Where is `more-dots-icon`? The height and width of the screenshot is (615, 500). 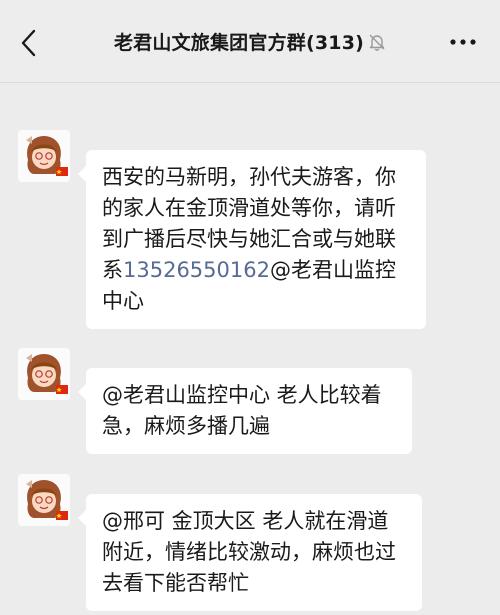 more-dots-icon is located at coordinates (463, 42).